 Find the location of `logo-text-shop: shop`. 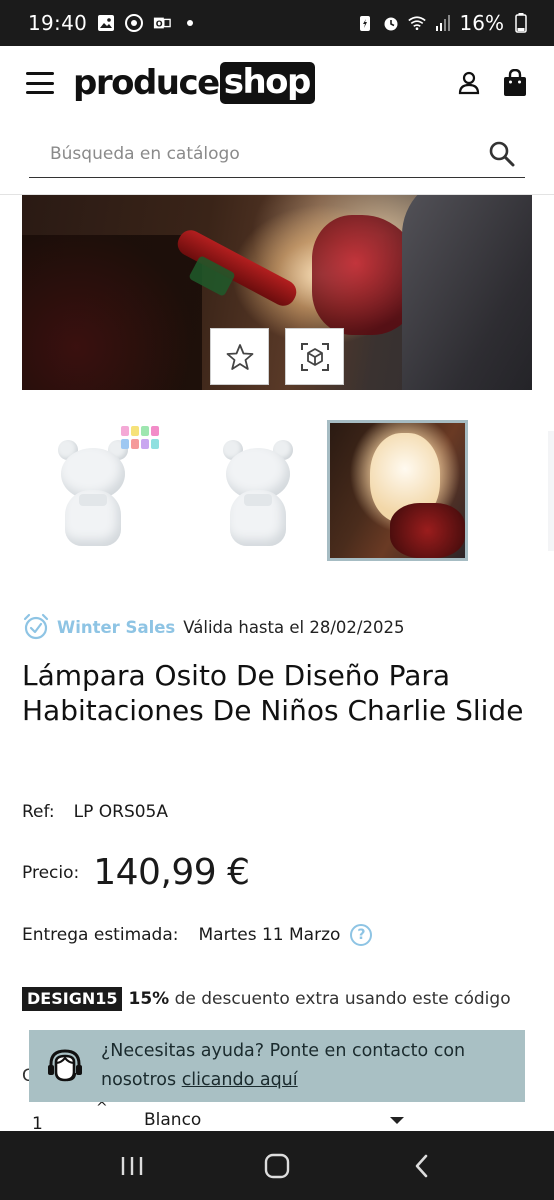

logo-text-shop: shop is located at coordinates (267, 83).